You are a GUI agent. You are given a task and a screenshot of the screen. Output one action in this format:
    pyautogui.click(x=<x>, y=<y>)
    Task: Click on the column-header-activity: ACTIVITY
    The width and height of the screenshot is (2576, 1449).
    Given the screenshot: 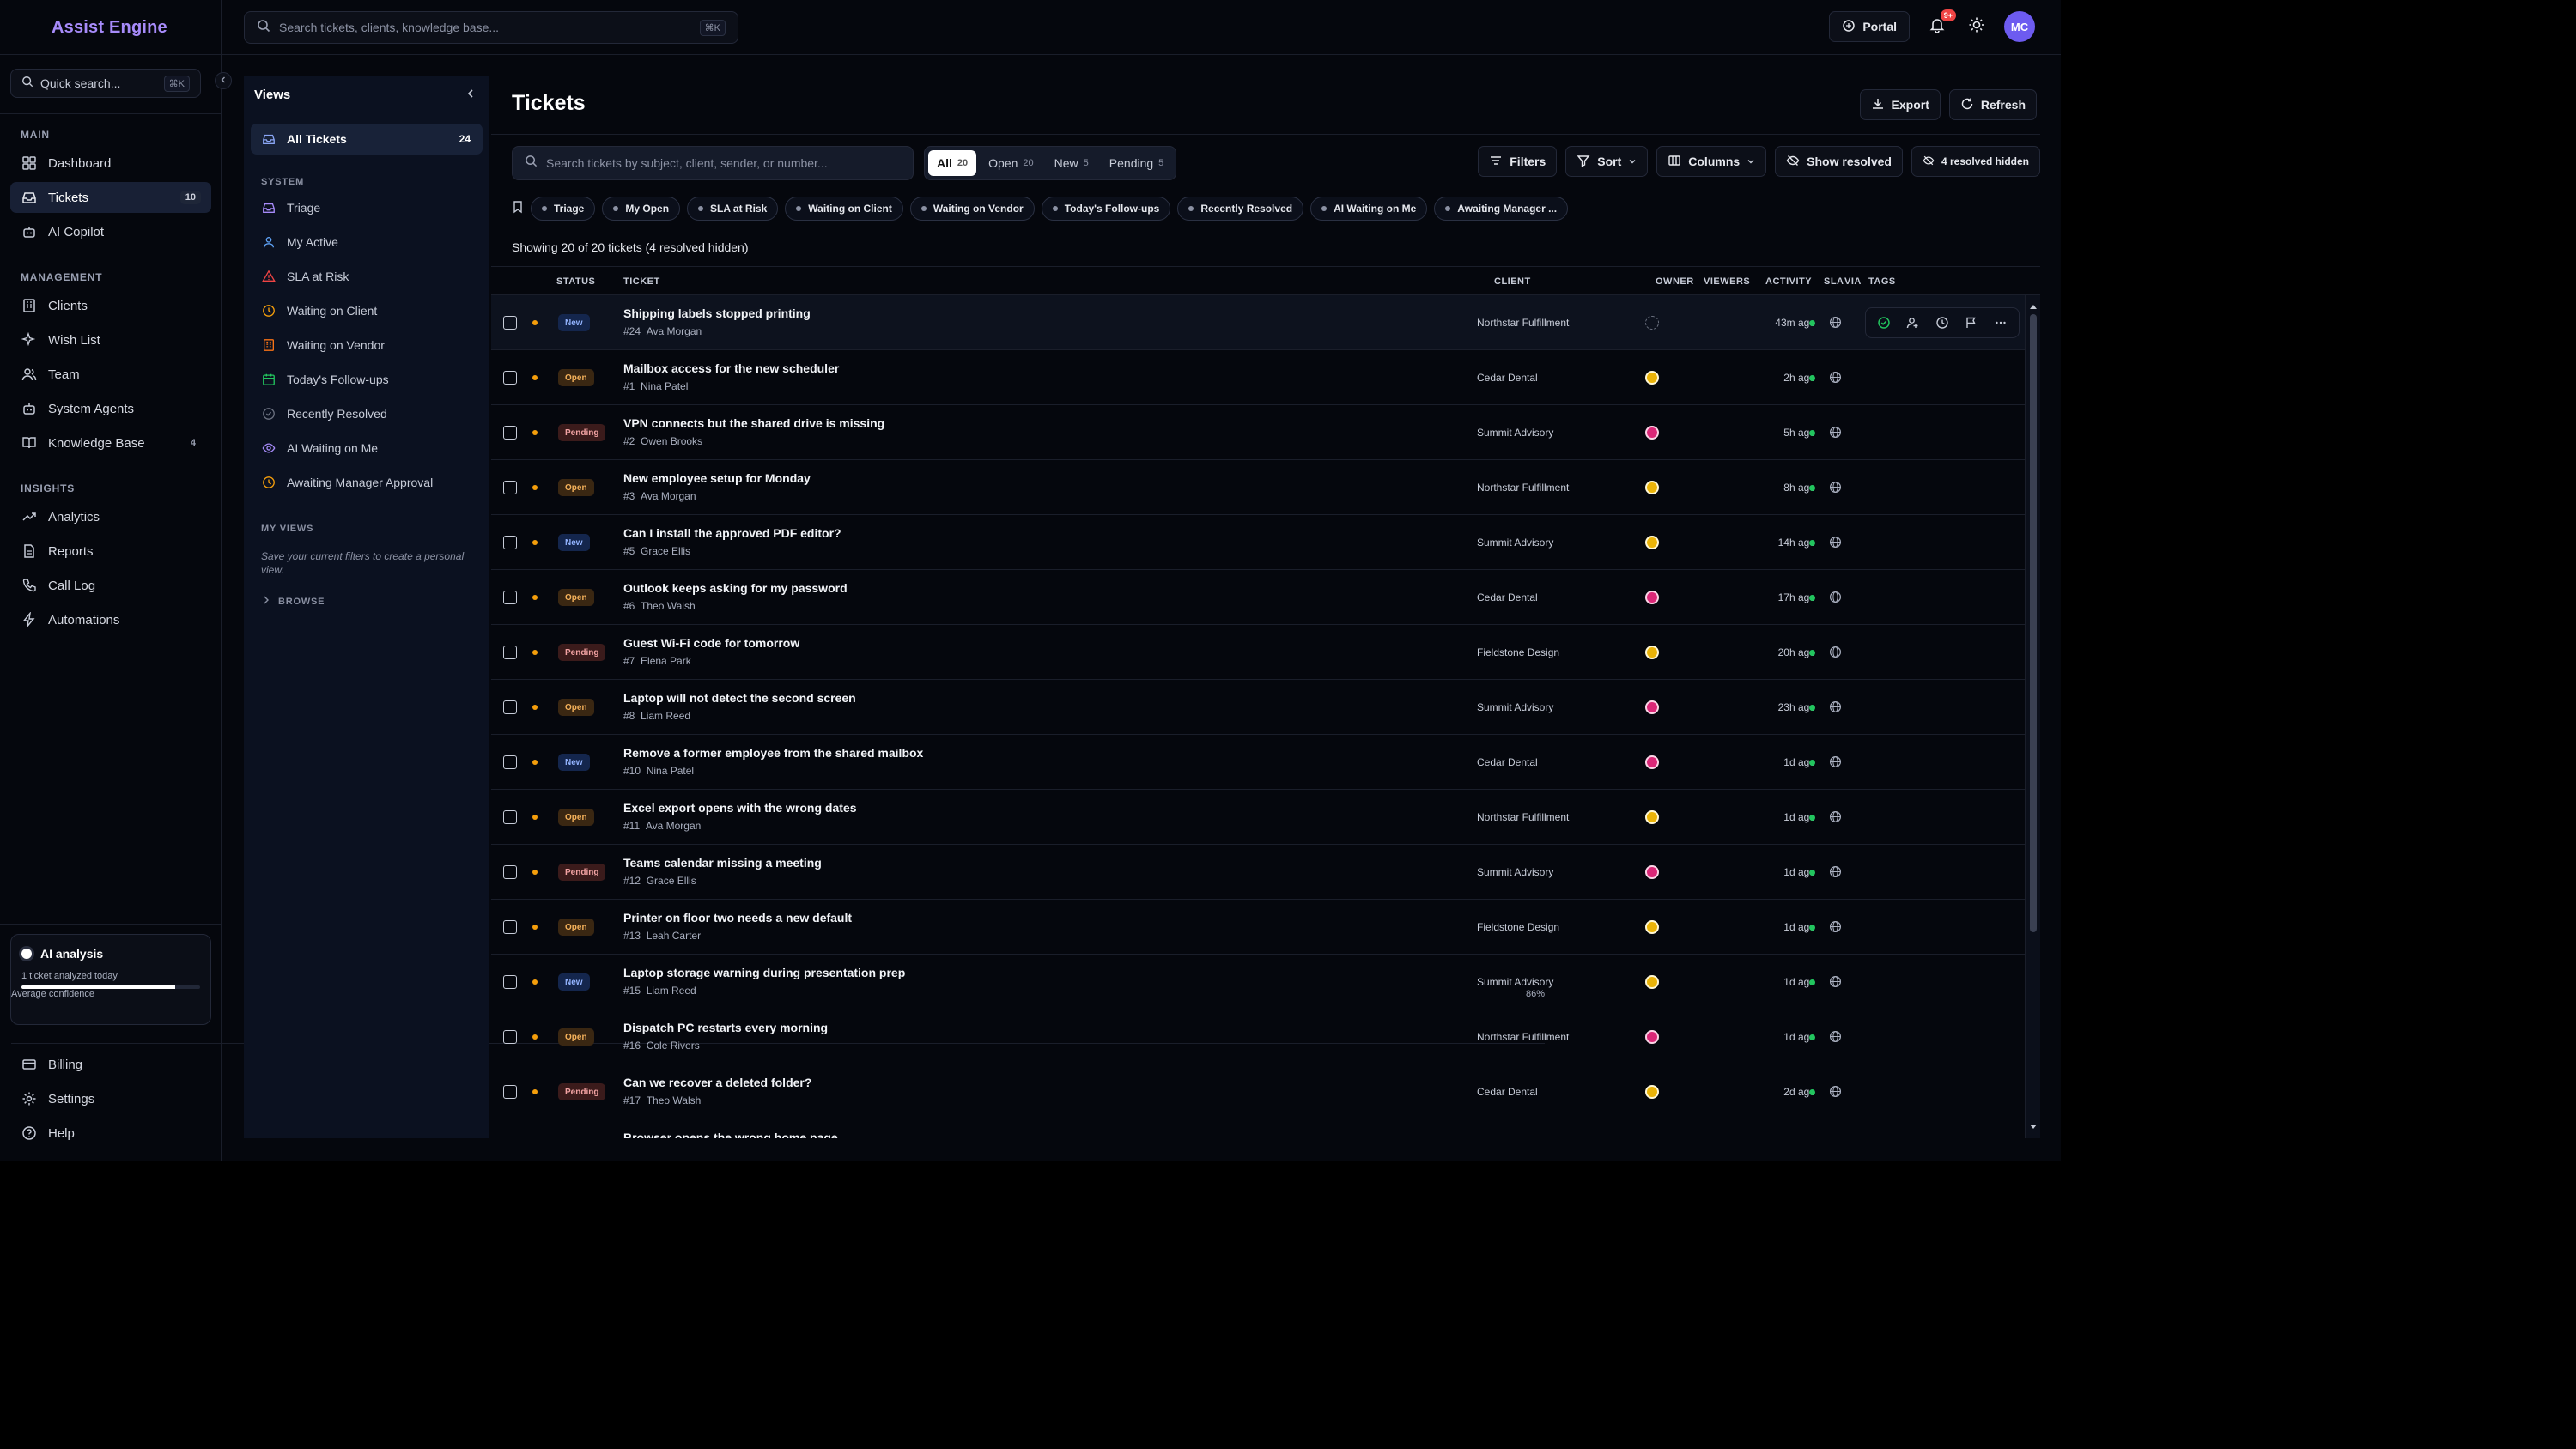 What is the action you would take?
    pyautogui.click(x=1789, y=281)
    